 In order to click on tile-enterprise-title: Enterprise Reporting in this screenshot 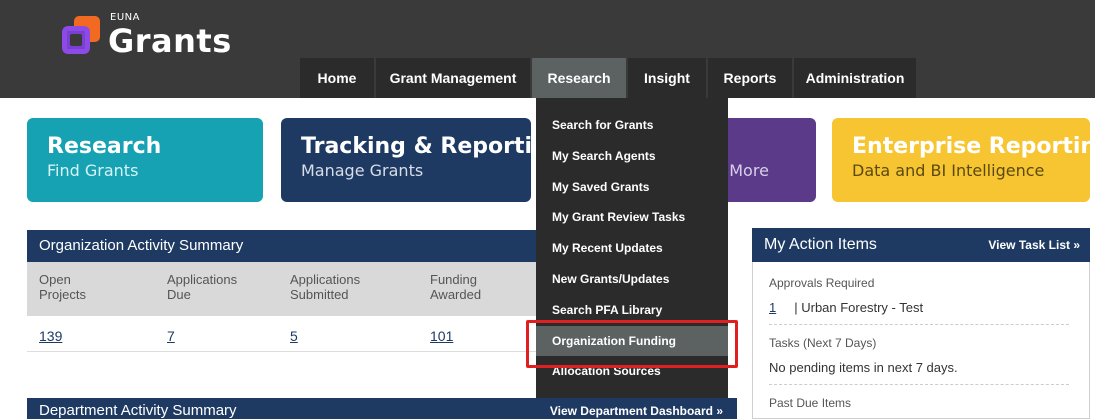, I will do `click(973, 146)`.